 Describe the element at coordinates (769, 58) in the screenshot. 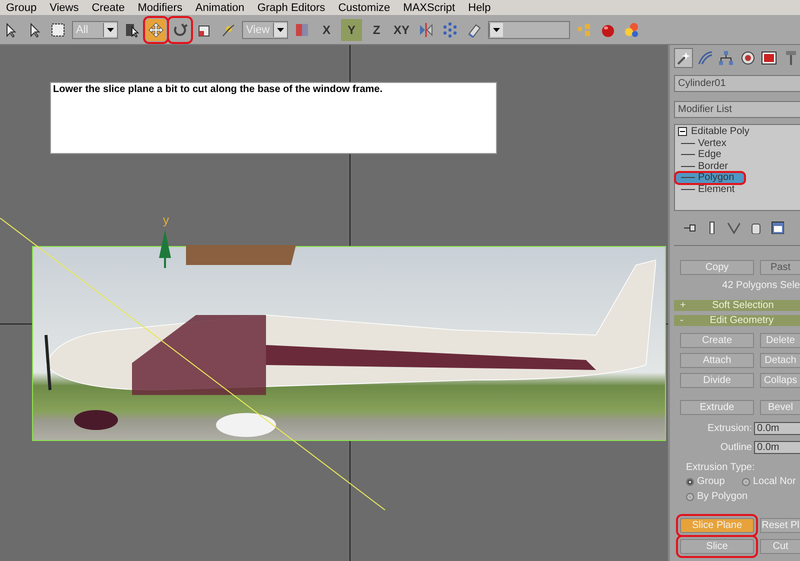

I see `display-icon` at that location.